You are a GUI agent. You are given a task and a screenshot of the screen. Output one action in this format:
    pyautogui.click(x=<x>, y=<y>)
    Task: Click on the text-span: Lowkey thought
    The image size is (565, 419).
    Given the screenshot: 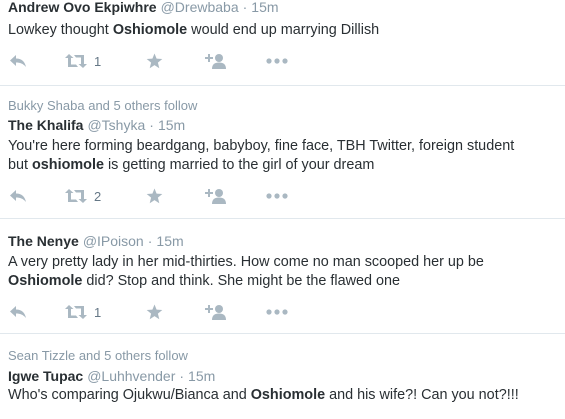 What is the action you would take?
    pyautogui.click(x=60, y=30)
    